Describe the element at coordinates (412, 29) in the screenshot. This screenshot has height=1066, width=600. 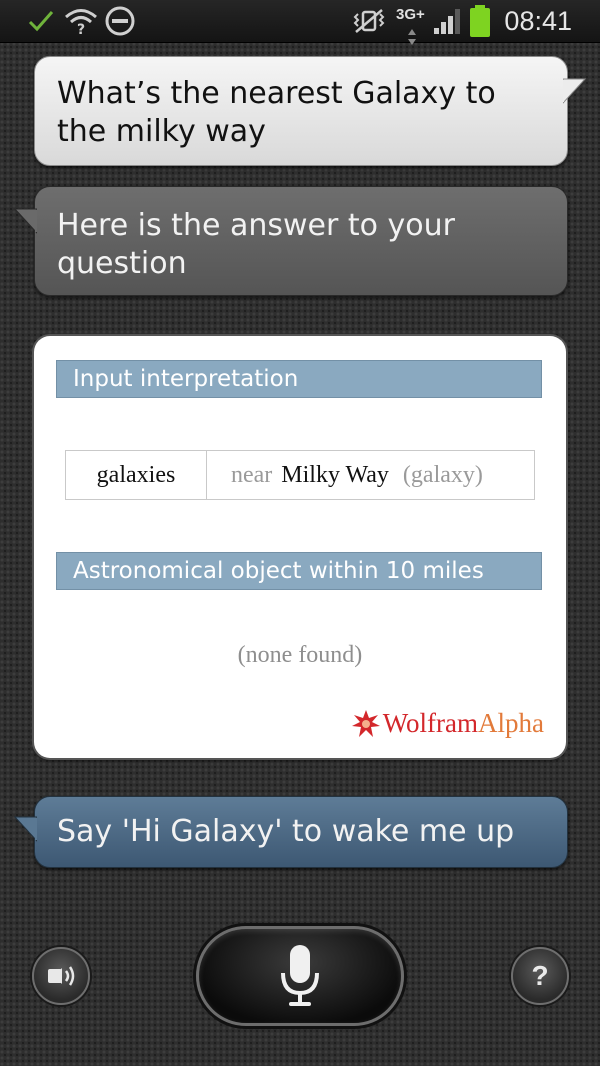
I see `data-arrows-icon` at that location.